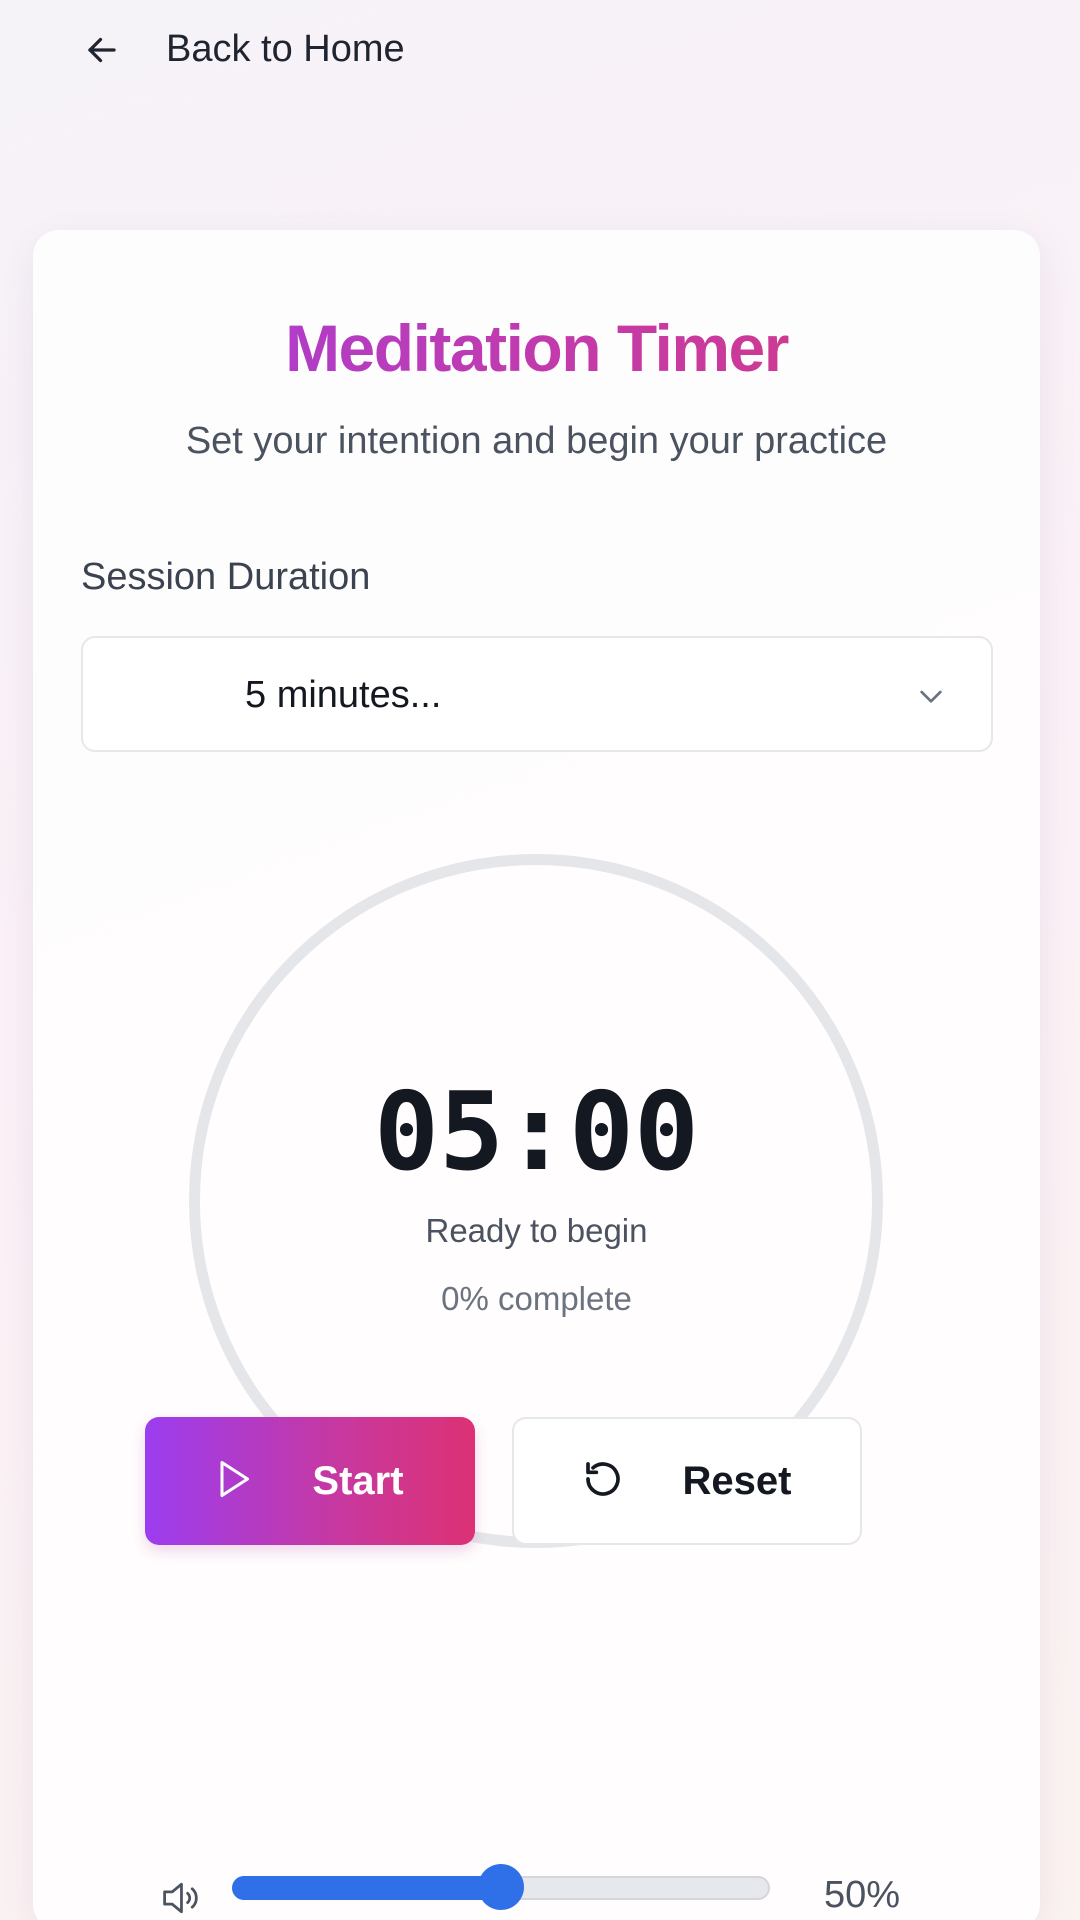 The width and height of the screenshot is (1080, 1920). I want to click on back-to-home-link: Back to Home, so click(243, 49).